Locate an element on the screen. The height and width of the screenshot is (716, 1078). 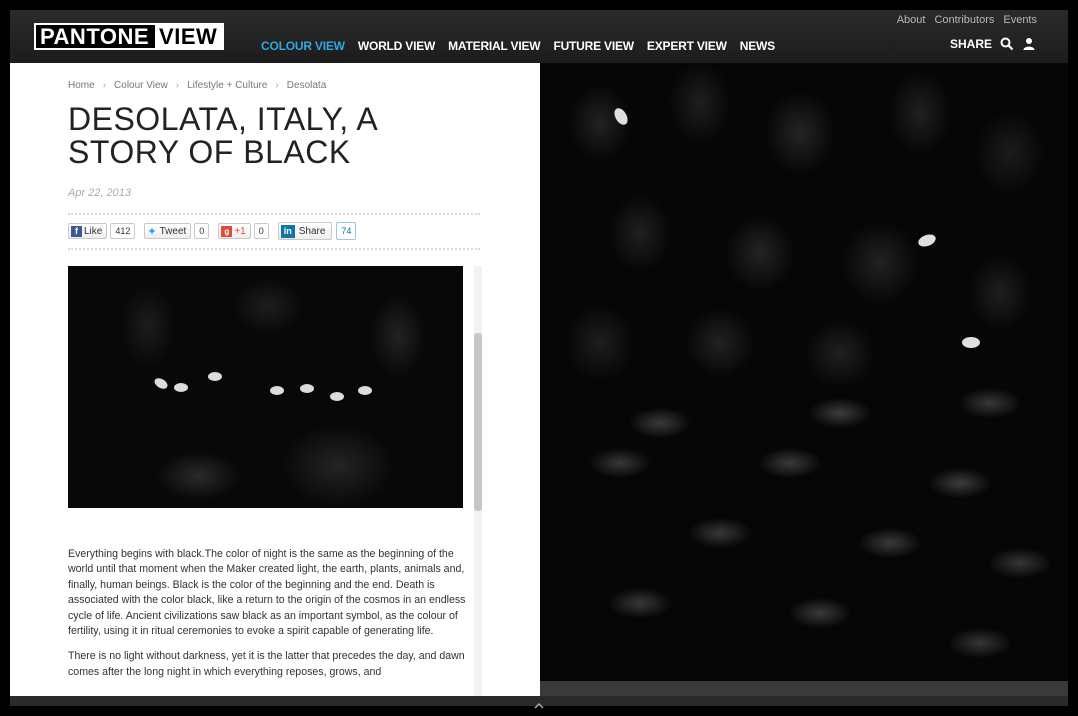
header-tools: SHARE is located at coordinates (993, 44).